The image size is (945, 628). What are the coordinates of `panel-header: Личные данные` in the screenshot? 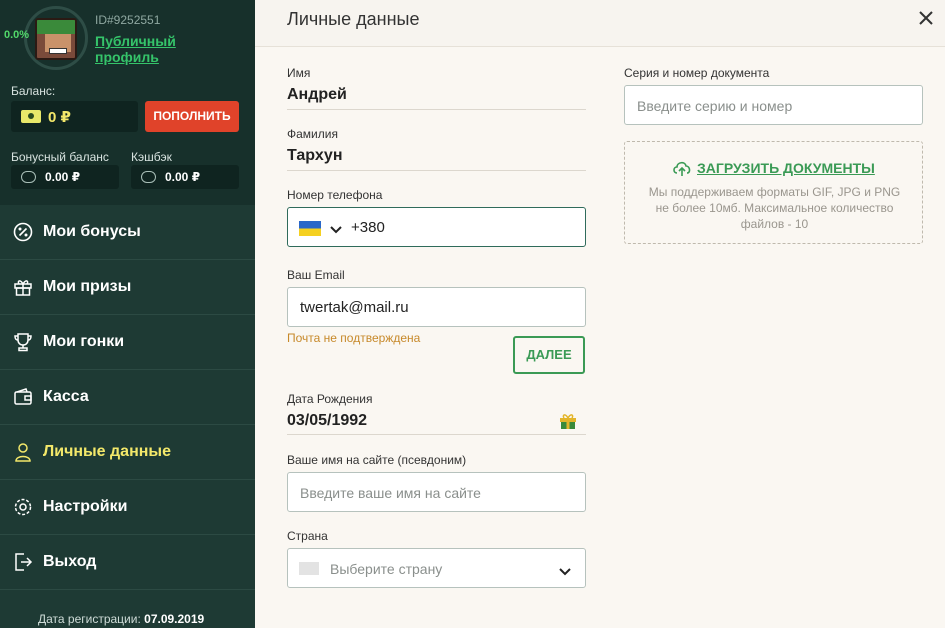 It's located at (600, 23).